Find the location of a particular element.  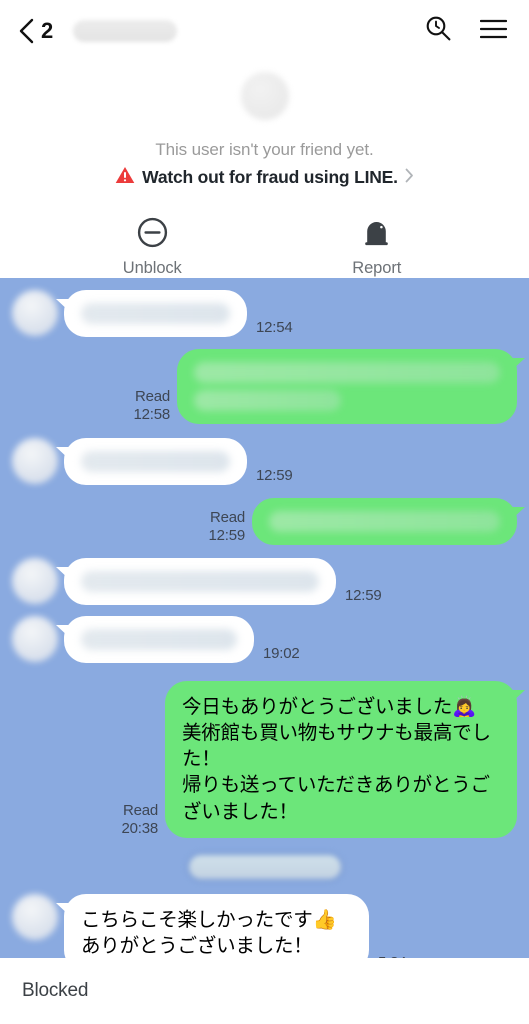

message-time: 19:02 is located at coordinates (281, 653).